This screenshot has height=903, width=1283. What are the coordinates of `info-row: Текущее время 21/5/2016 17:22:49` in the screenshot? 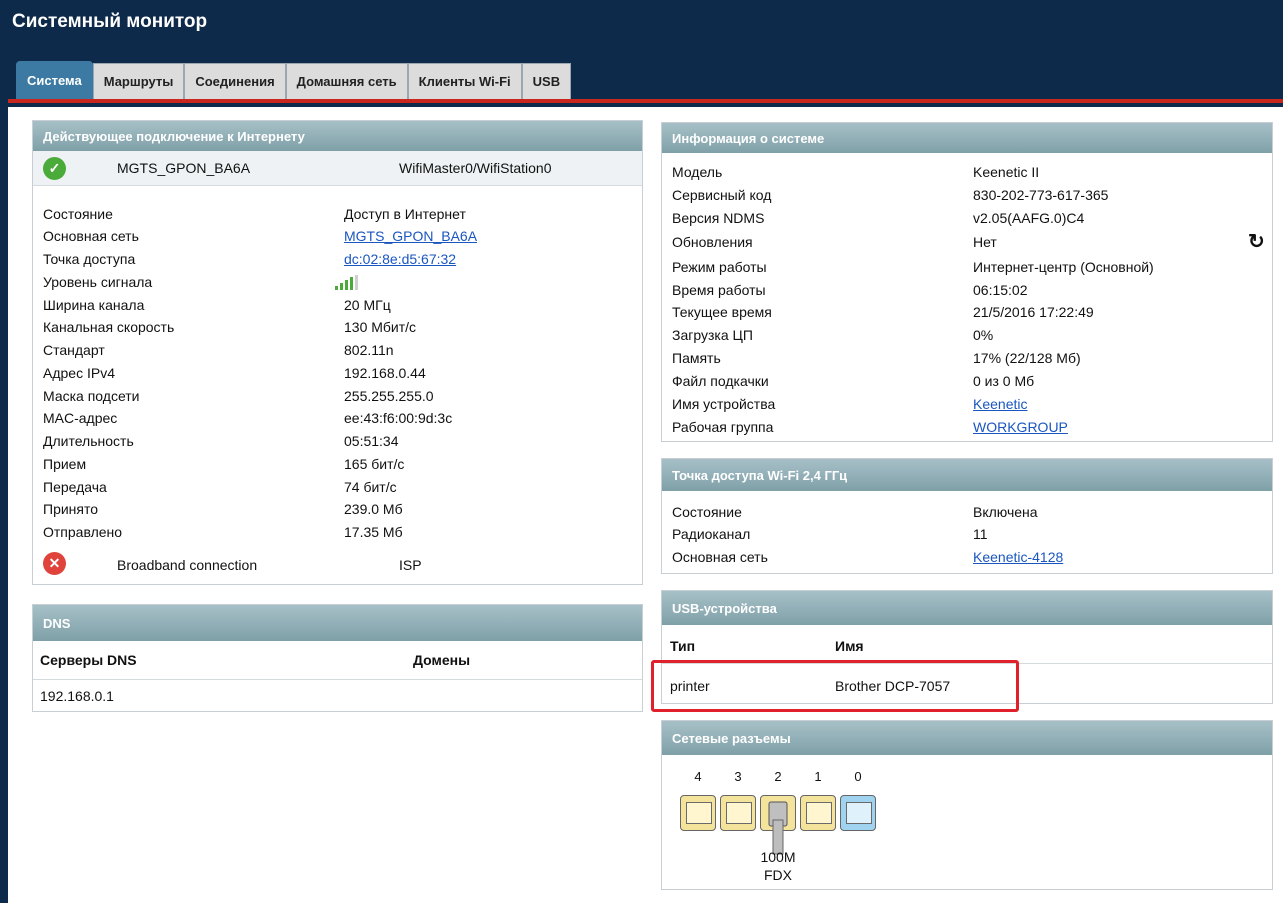 It's located at (967, 312).